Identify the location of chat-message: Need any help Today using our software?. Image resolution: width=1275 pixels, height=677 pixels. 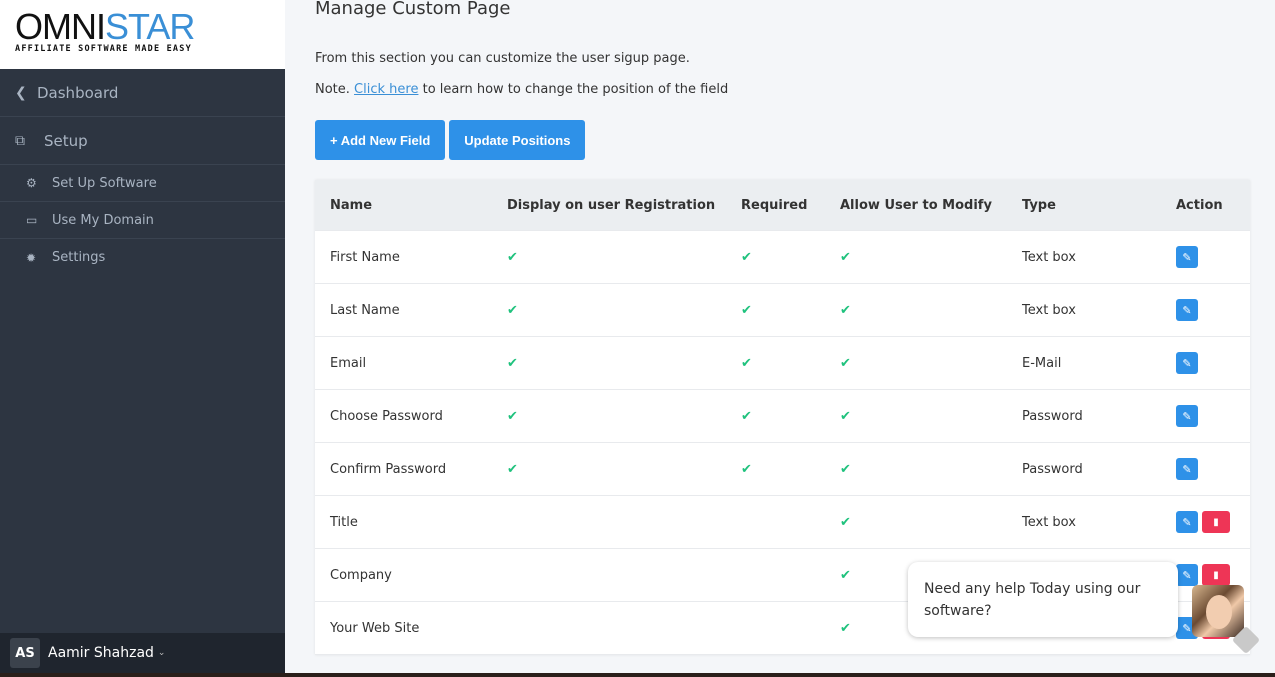
(1032, 600).